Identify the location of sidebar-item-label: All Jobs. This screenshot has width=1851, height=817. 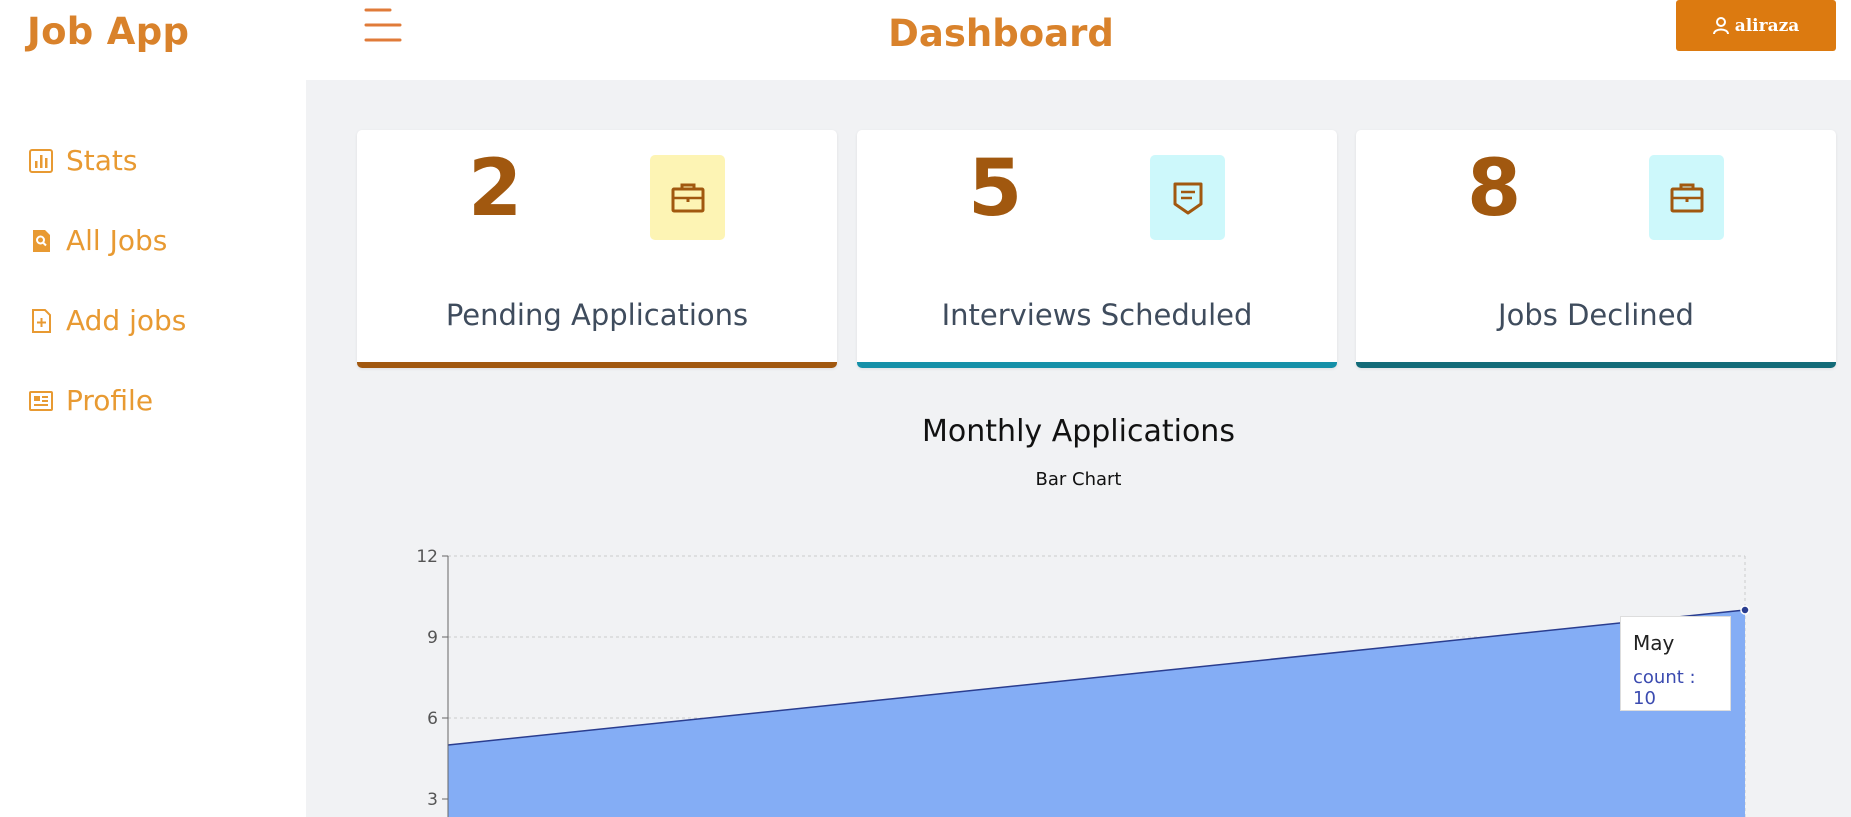
(117, 240).